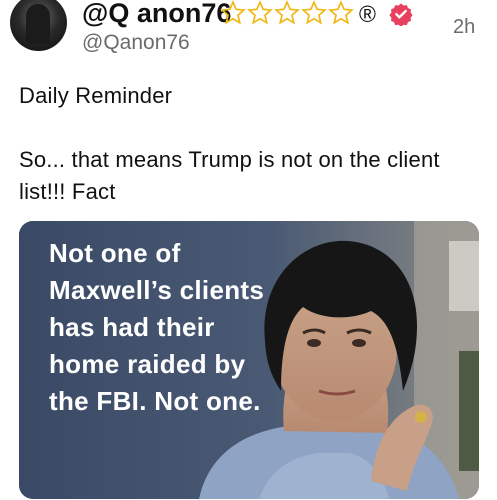 The width and height of the screenshot is (497, 500). What do you see at coordinates (156, 15) in the screenshot?
I see `display-name: @Q anon76` at bounding box center [156, 15].